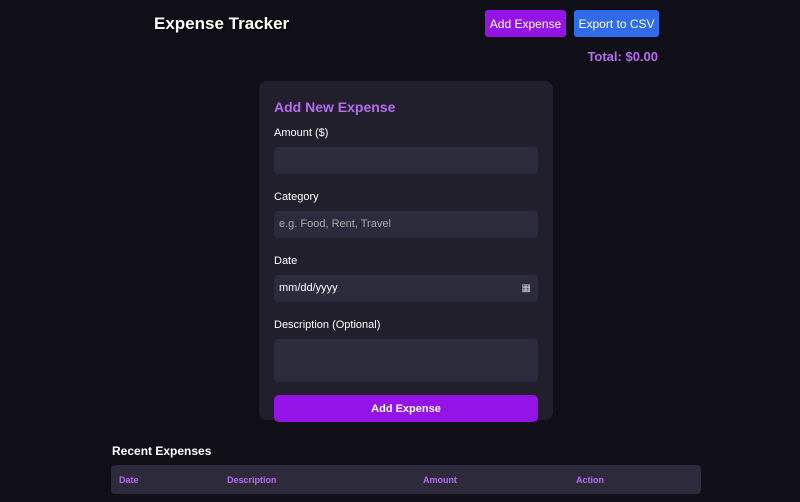 The image size is (800, 502). Describe the element at coordinates (406, 408) in the screenshot. I see `submit-expense-button: Add Expense` at that location.